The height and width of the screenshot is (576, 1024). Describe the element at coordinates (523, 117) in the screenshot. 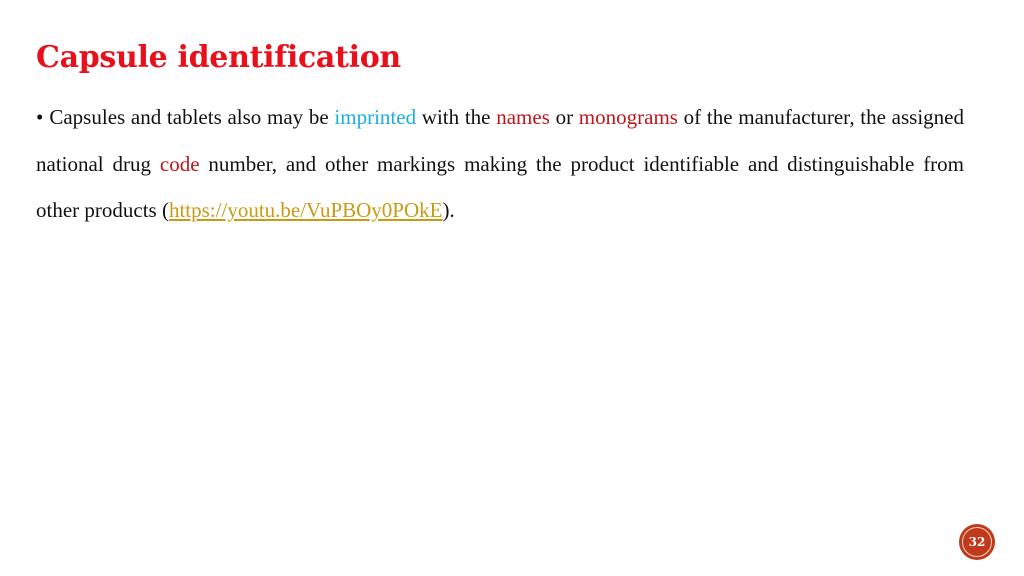

I see `highlight-names: names` at that location.